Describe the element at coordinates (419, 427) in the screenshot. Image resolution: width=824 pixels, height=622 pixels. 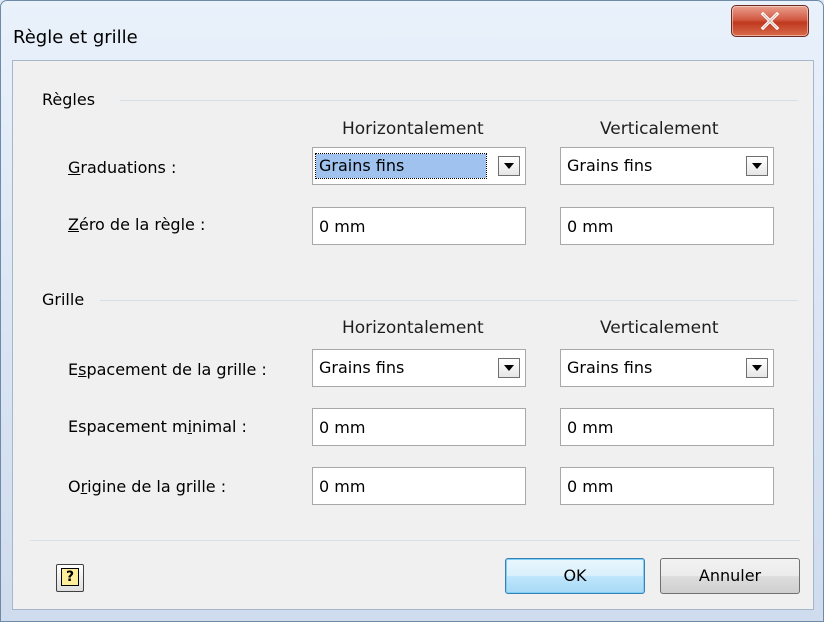
I see `espacement-minimal-horizontal-input: 0 mm` at that location.